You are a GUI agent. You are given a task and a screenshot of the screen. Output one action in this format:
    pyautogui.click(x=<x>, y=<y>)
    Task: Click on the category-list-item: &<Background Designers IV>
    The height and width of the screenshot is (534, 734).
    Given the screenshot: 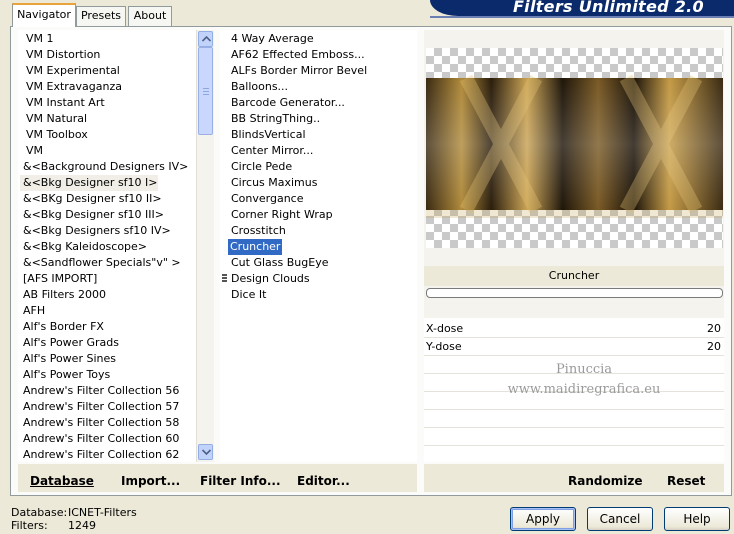 What is the action you would take?
    pyautogui.click(x=104, y=167)
    